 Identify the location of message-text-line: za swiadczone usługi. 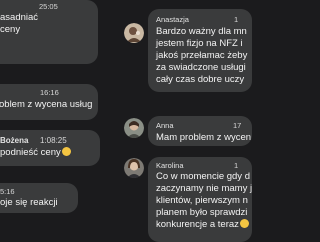
(201, 67).